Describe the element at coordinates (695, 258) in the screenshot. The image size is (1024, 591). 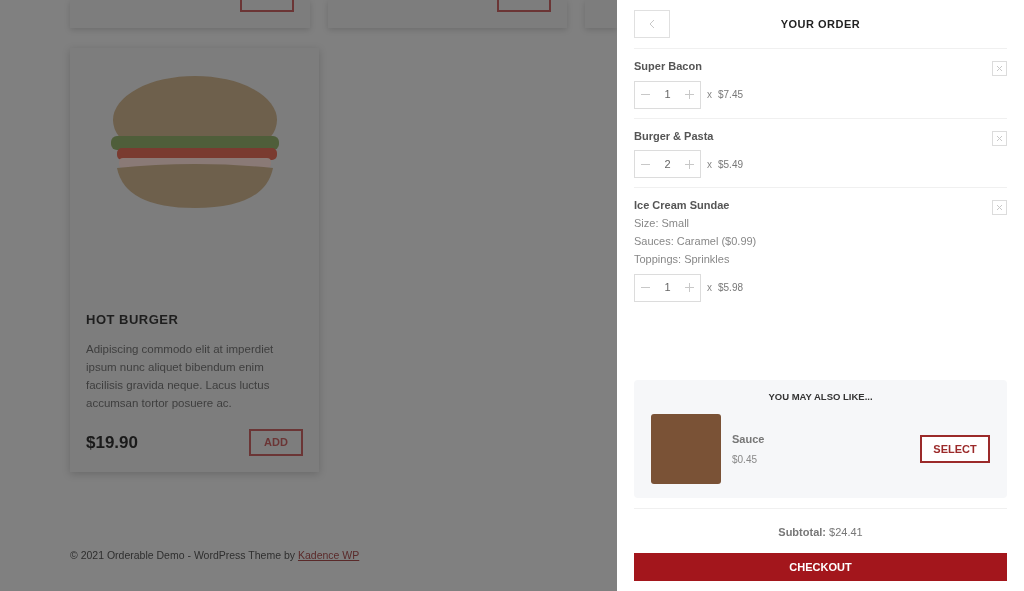
I see `item-option: Toppings: Sprinkles` at that location.